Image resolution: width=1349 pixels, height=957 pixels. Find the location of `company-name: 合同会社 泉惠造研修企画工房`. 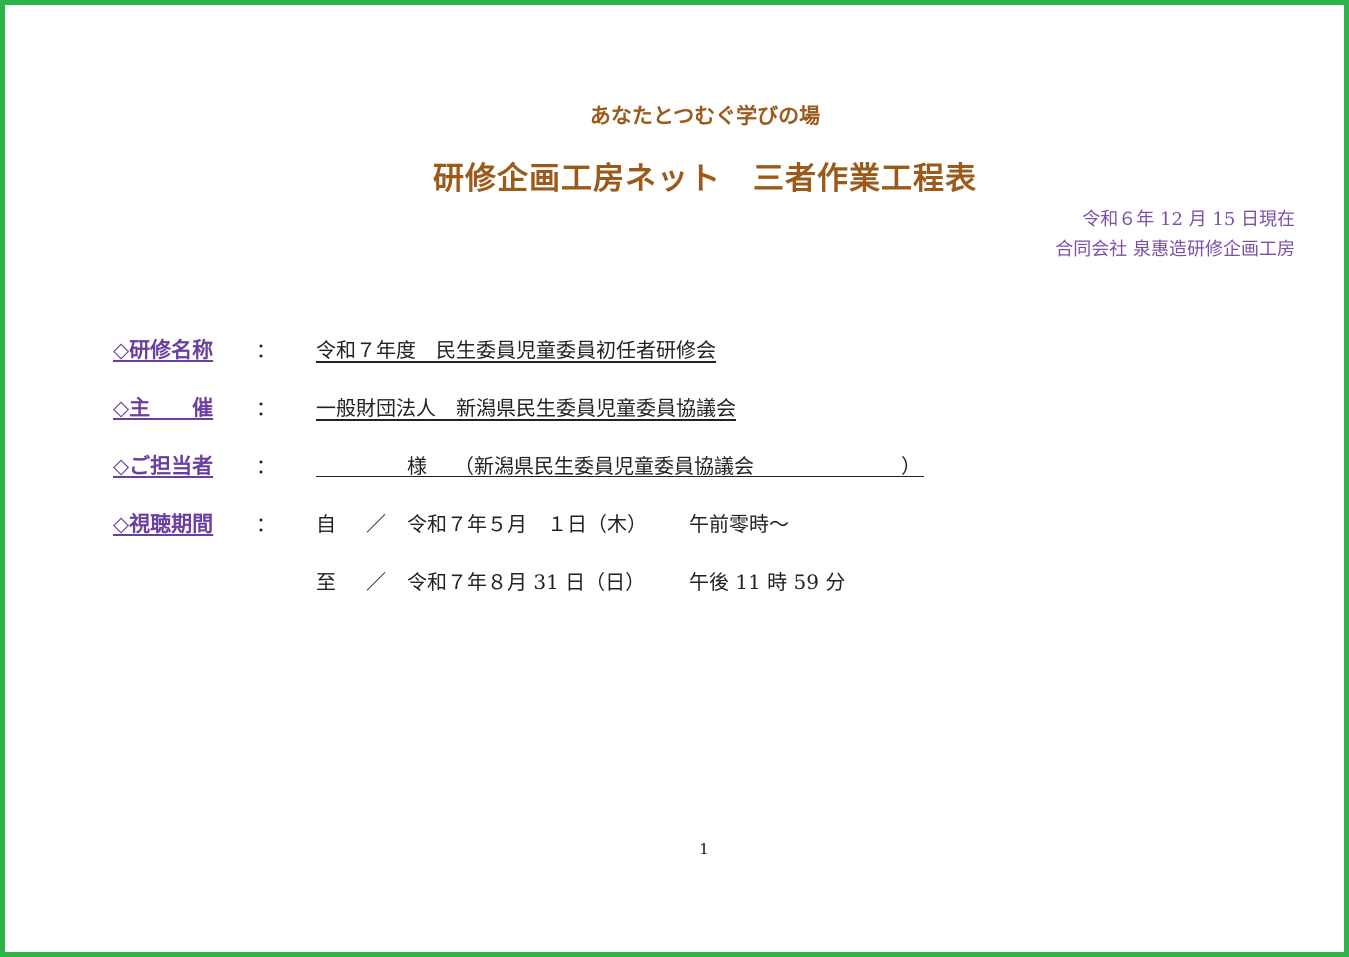

company-name: 合同会社 泉惠造研修企画工房 is located at coordinates (1175, 249).